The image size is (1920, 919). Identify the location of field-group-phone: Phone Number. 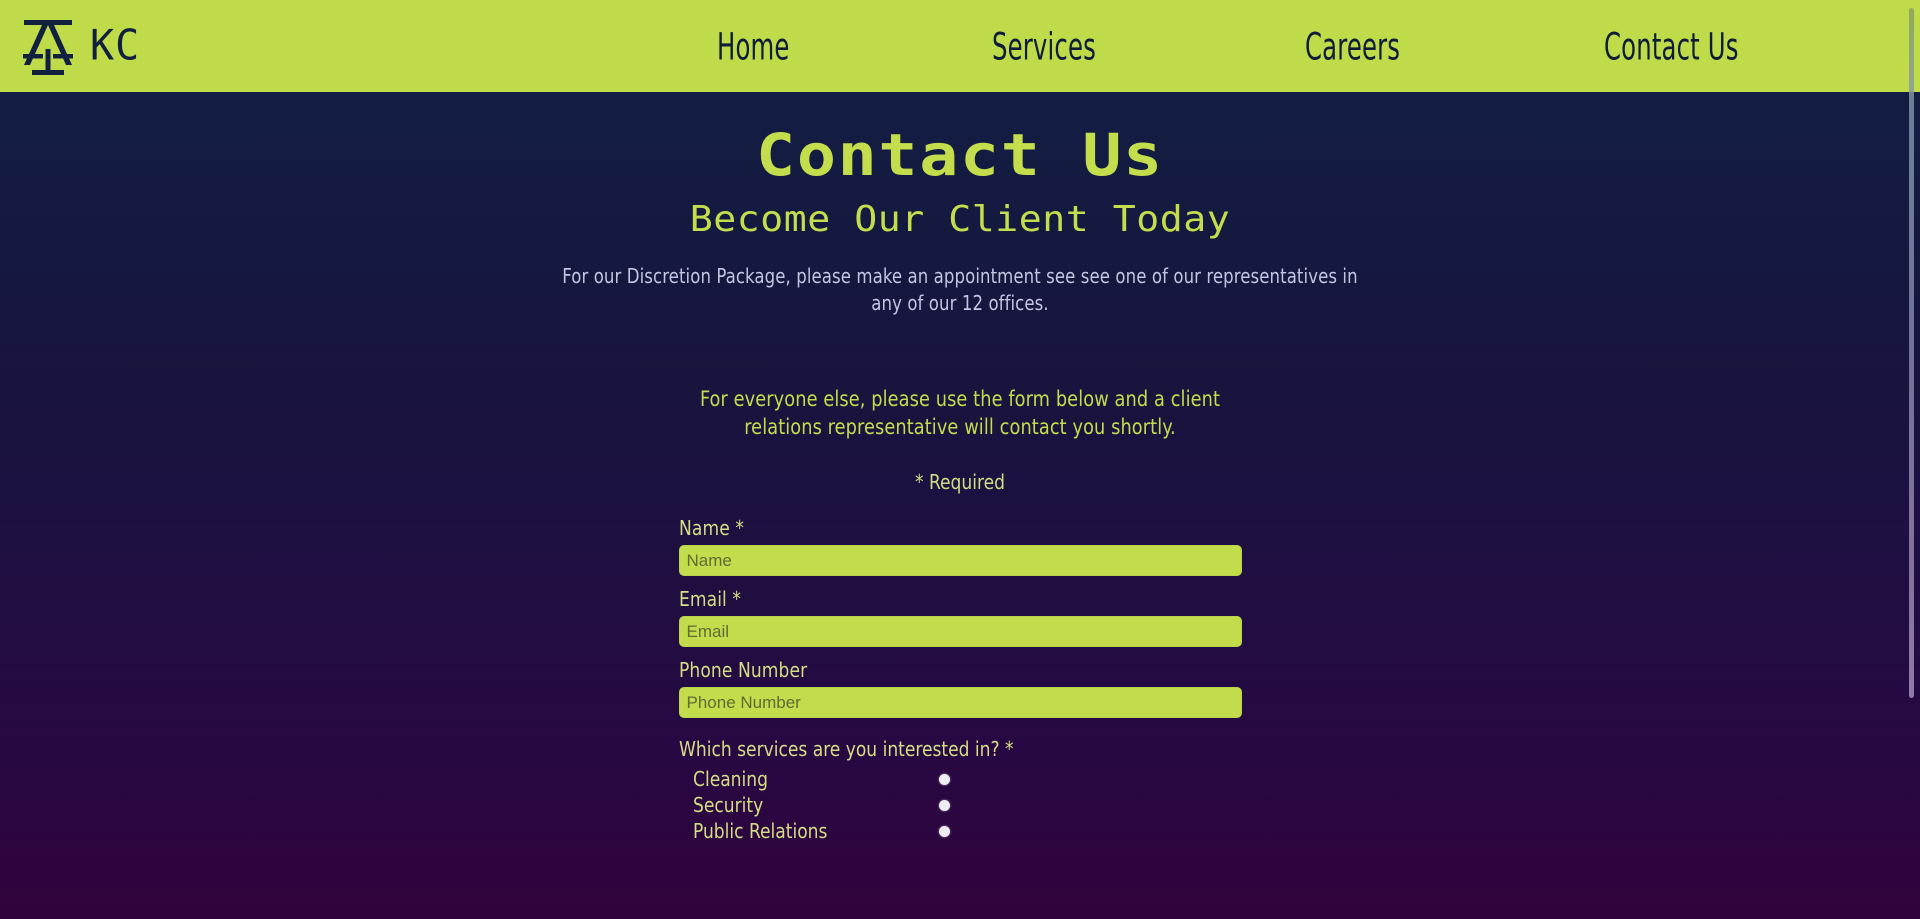
(960, 688).